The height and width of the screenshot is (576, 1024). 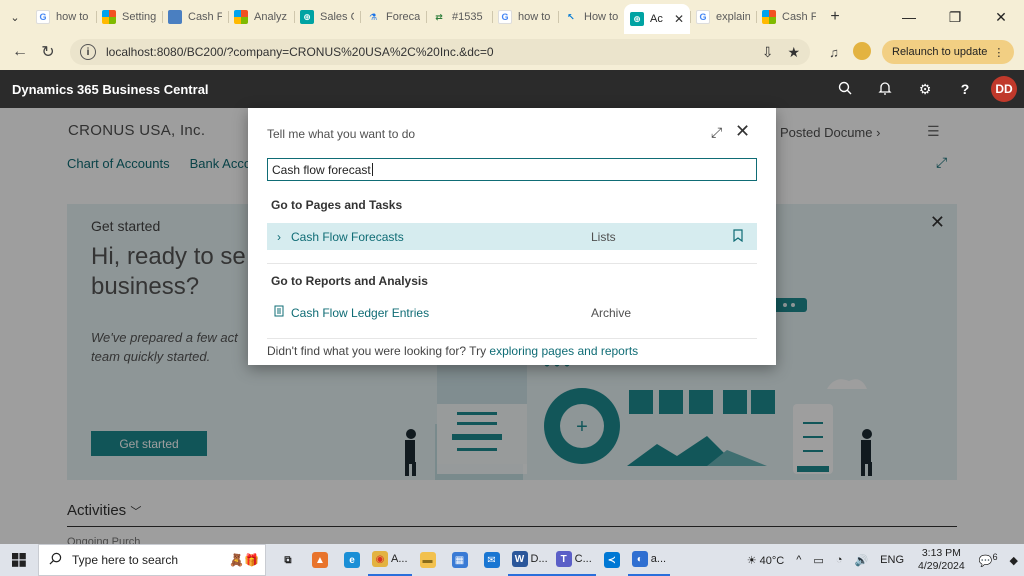 What do you see at coordinates (341, 134) in the screenshot?
I see `dialog-title: Tell me what you want to do` at bounding box center [341, 134].